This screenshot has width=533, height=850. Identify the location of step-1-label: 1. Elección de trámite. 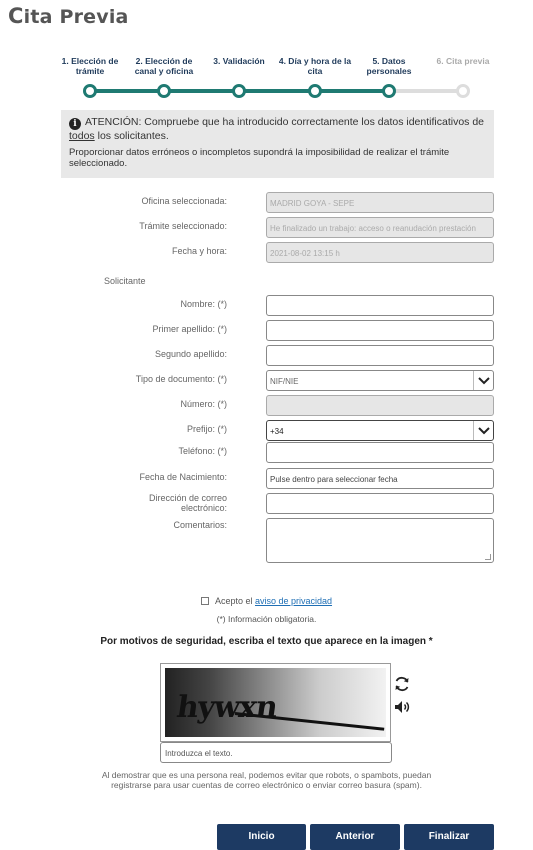
(90, 66).